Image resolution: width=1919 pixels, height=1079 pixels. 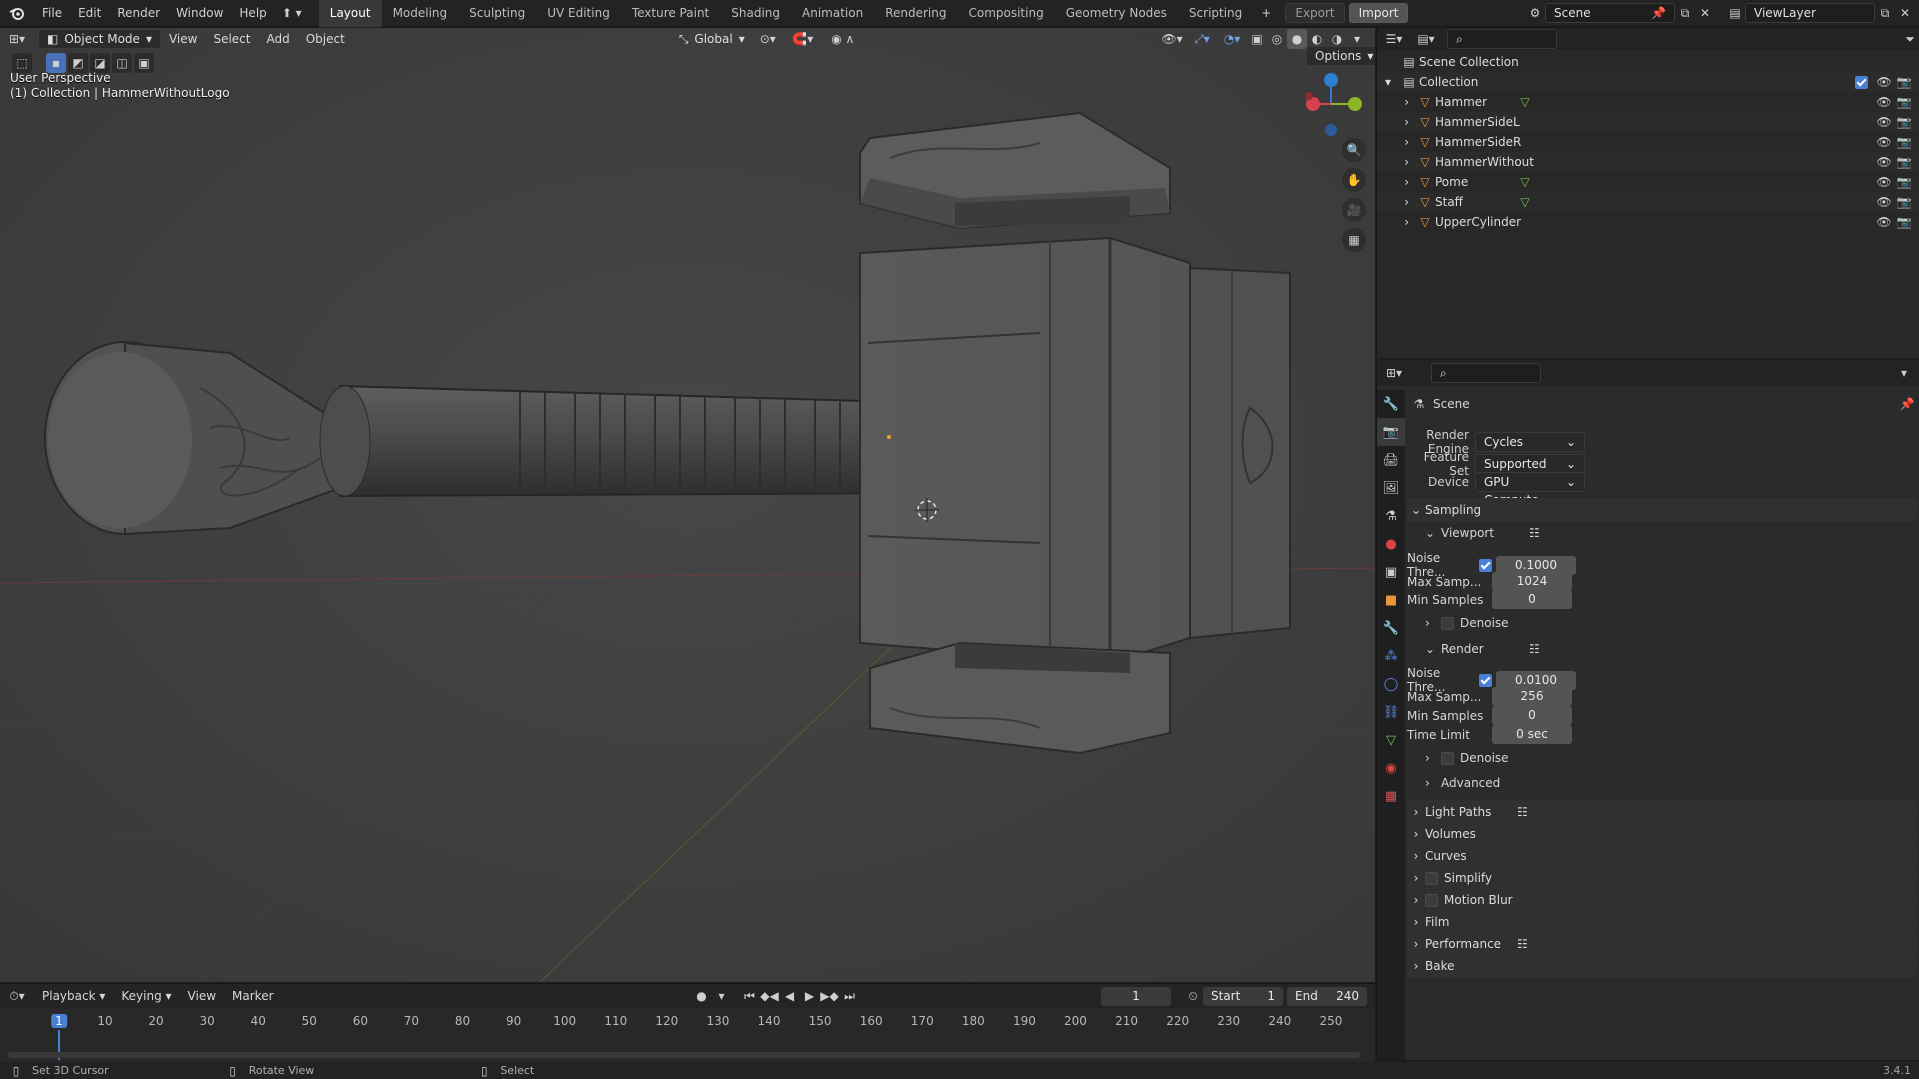 I want to click on outliner-object-row: › ▽ HammerSideL 👁 📷, so click(x=1648, y=122).